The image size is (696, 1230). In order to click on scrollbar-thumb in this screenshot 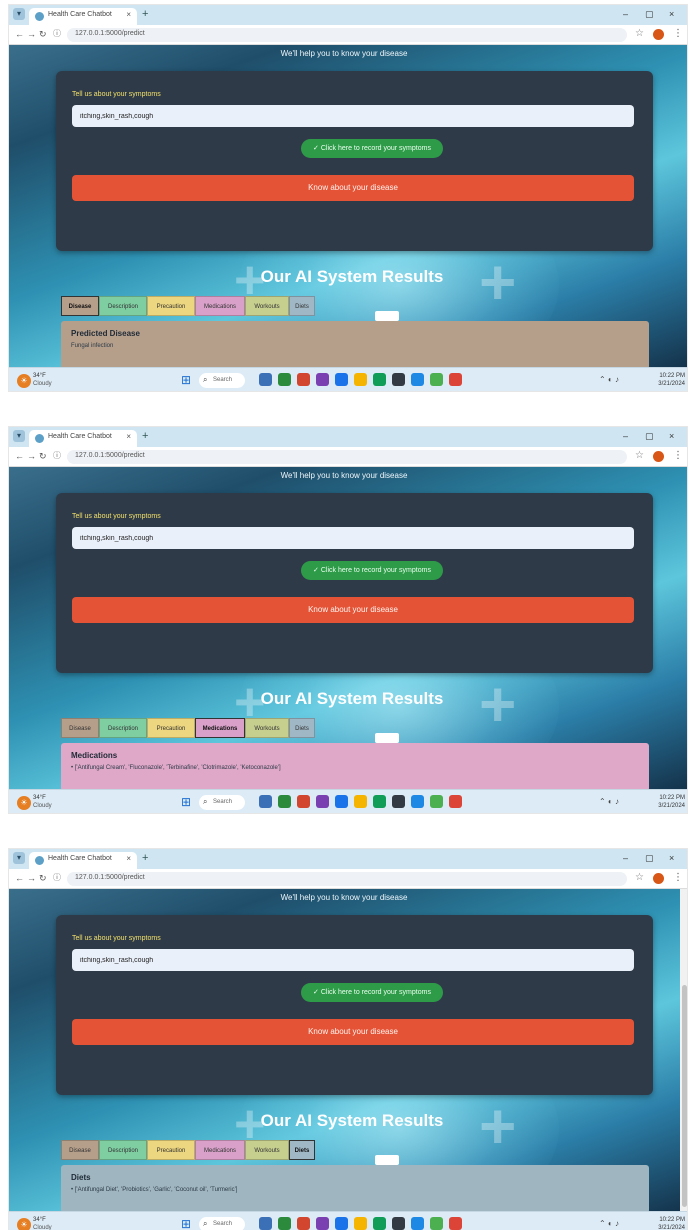, I will do `click(684, 1096)`.